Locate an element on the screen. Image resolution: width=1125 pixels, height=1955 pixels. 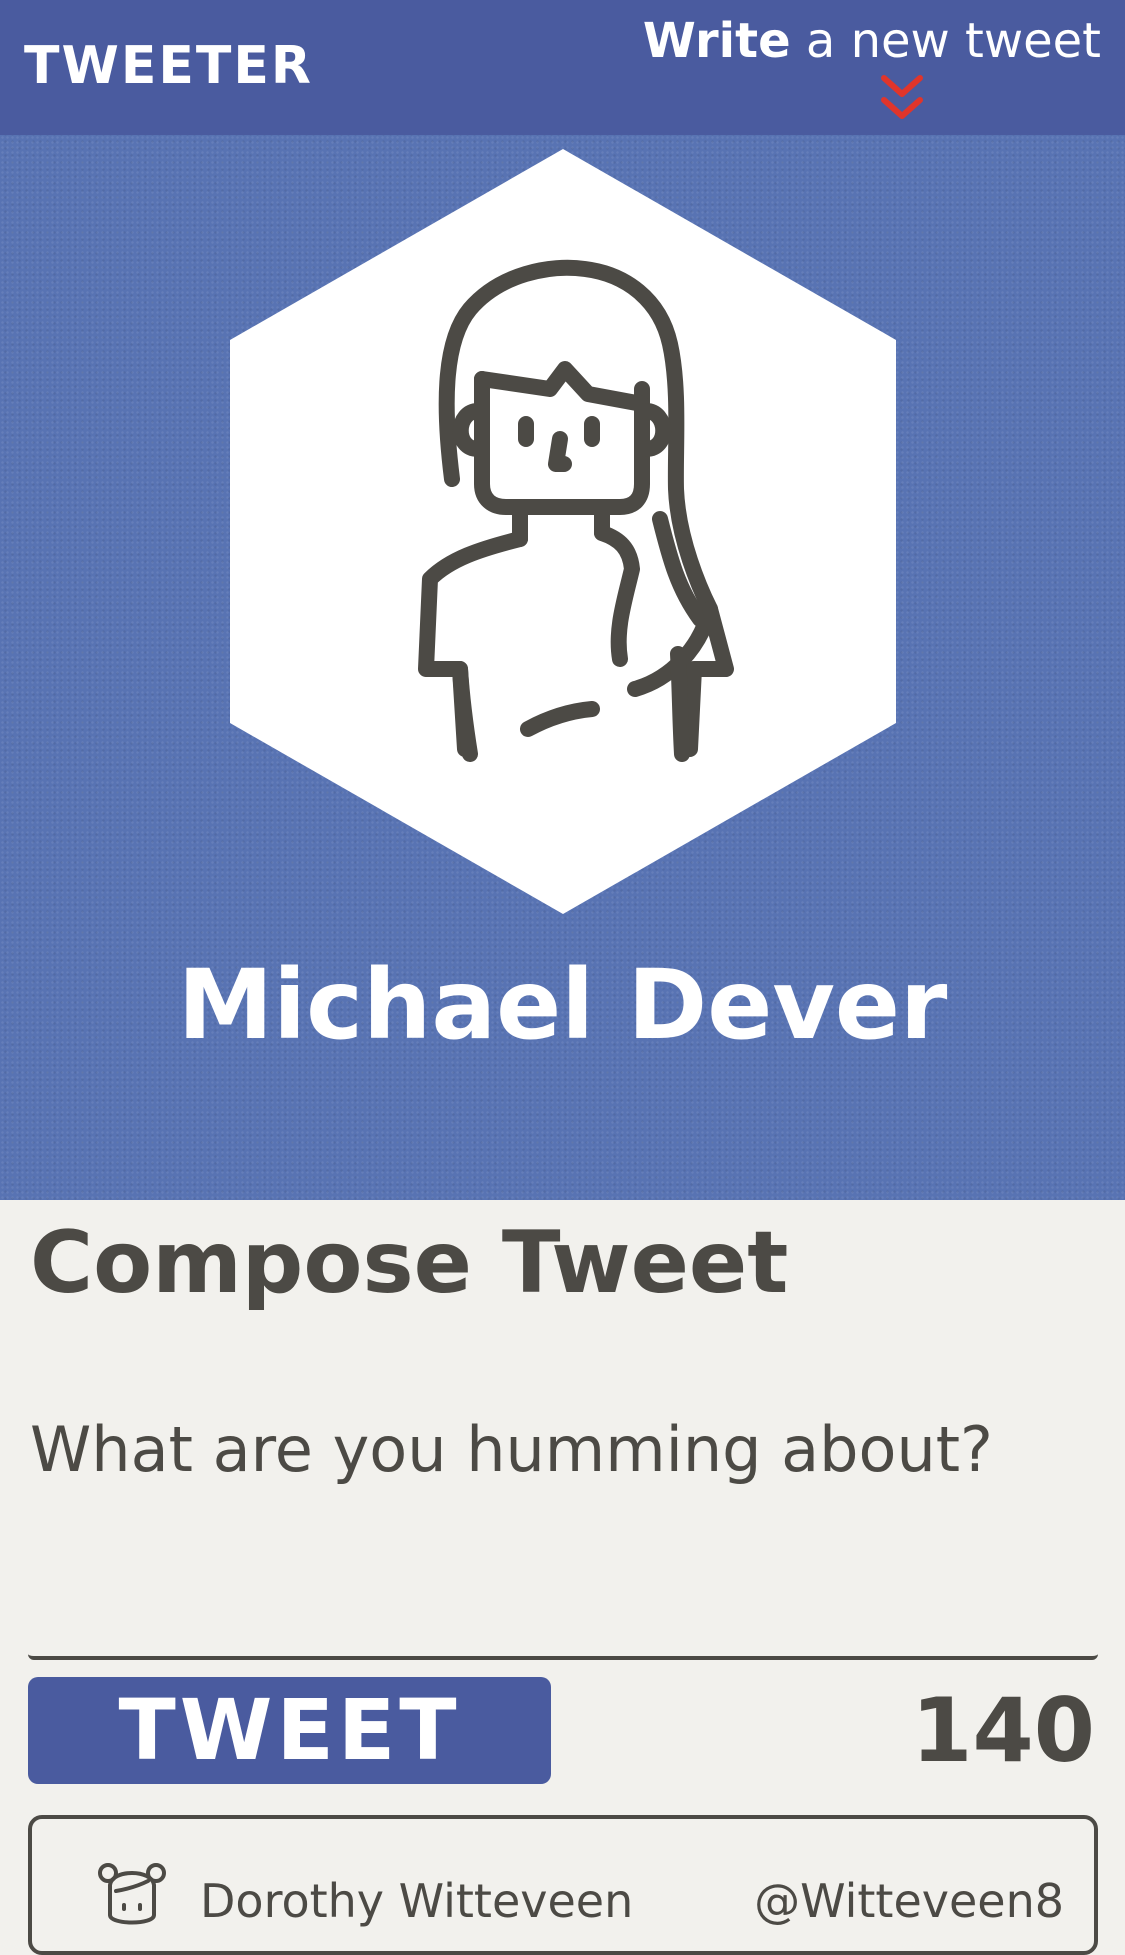
char-counter: 140 is located at coordinates (1003, 1730).